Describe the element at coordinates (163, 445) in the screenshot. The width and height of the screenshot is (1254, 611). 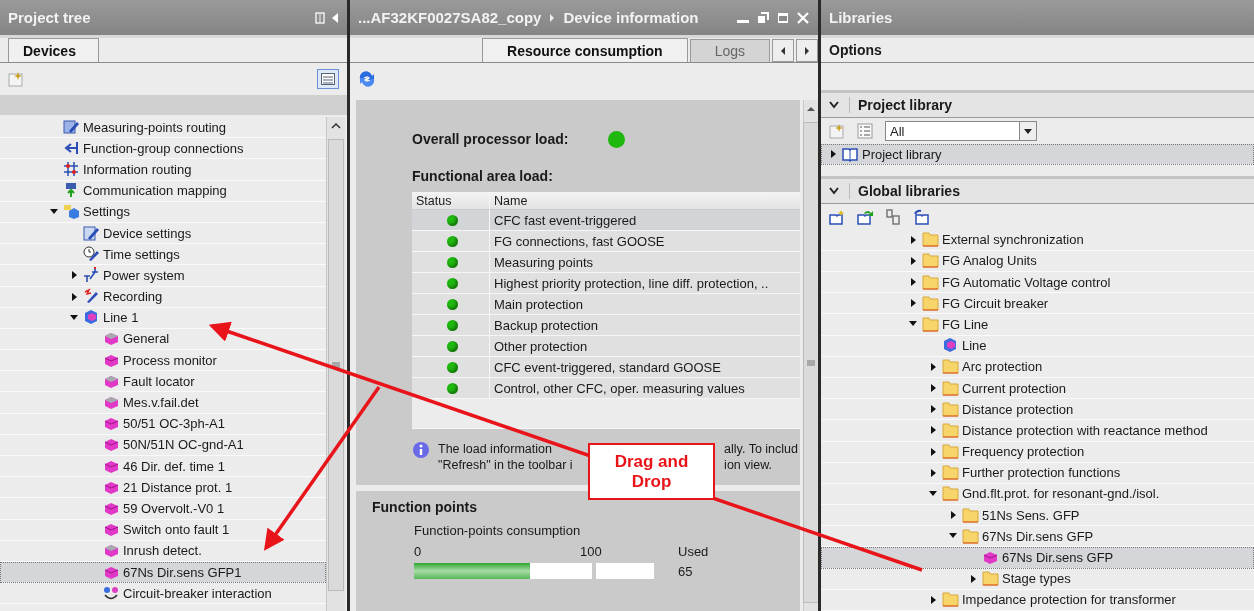
I see `tree-item: 50N/51N OC-gnd-A1` at that location.